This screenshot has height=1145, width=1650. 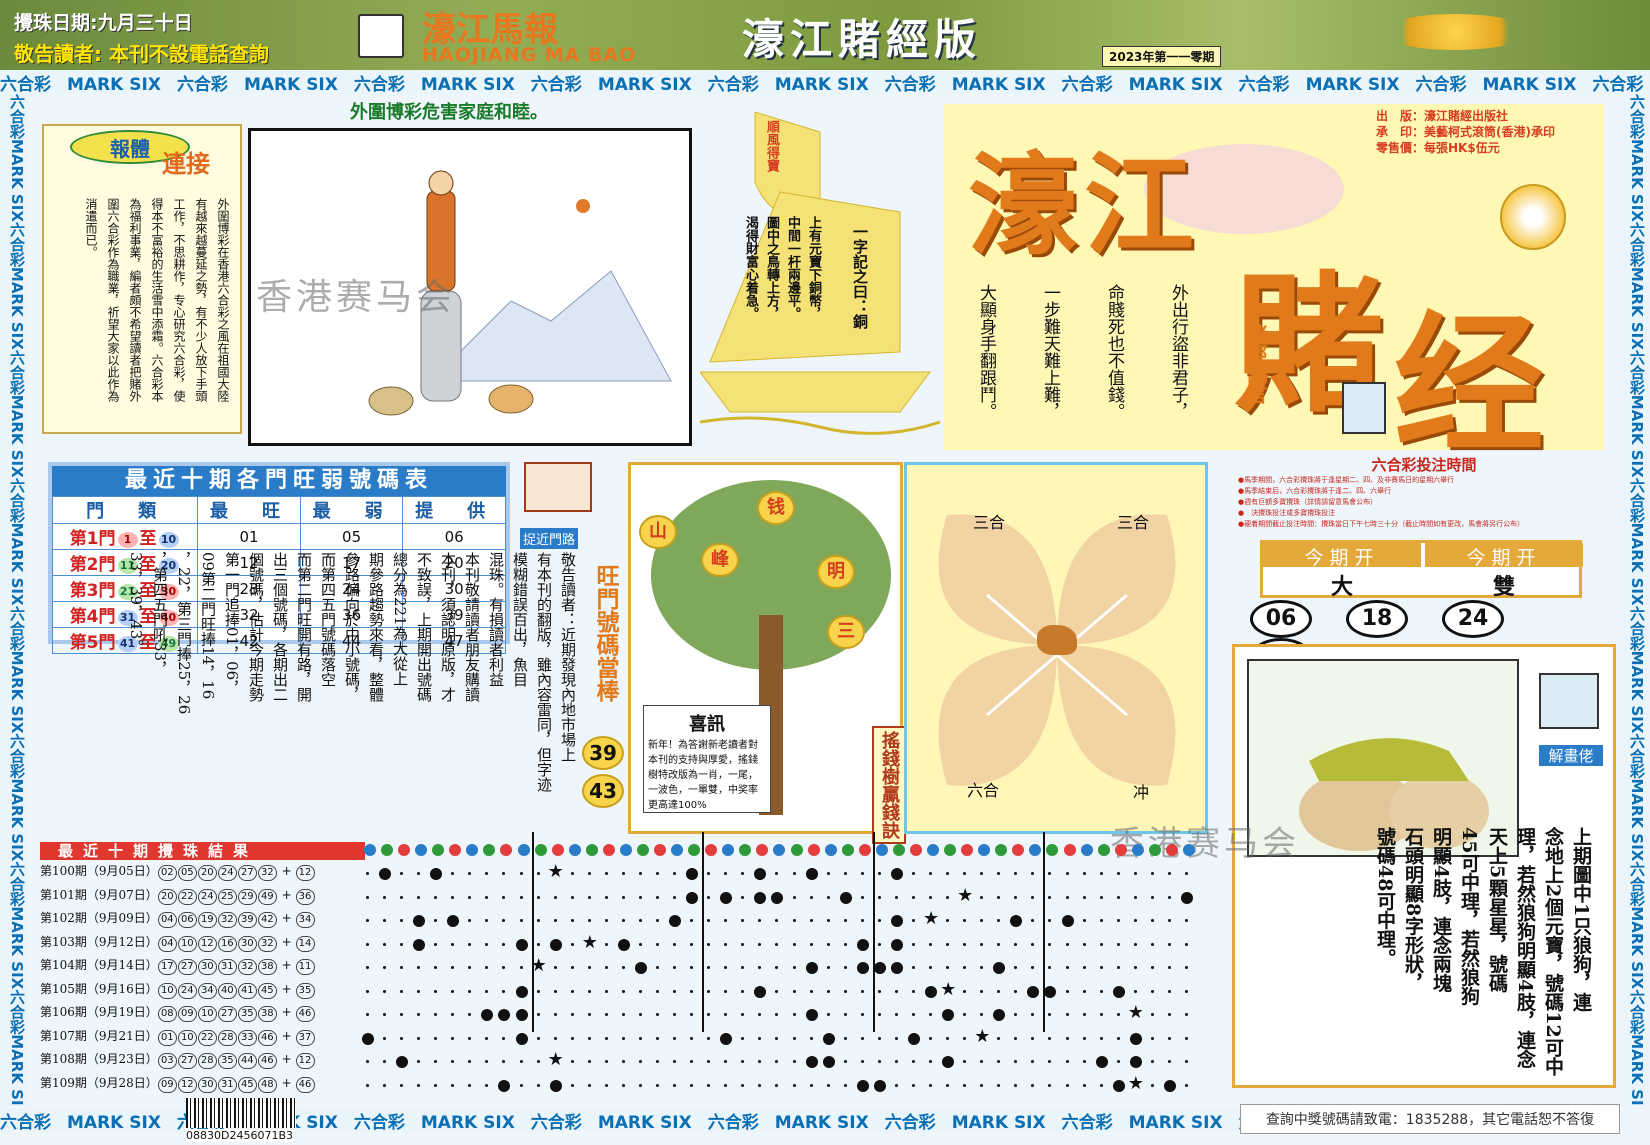 What do you see at coordinates (92, 539) in the screenshot?
I see `gate-name: 第1門` at bounding box center [92, 539].